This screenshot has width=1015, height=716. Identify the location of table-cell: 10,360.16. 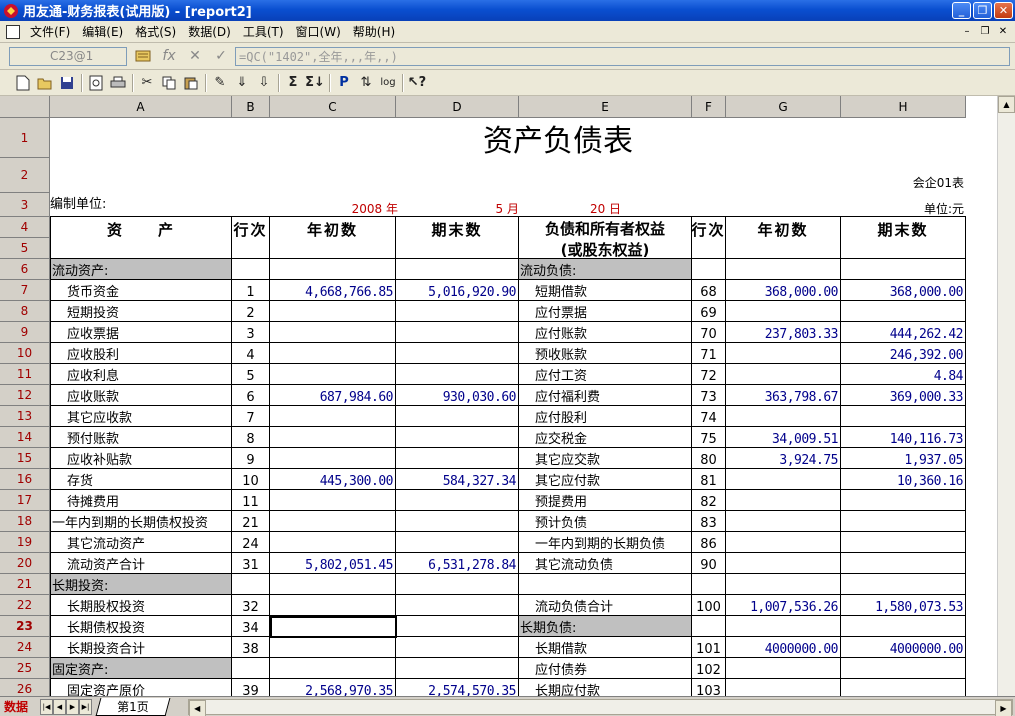
(903, 479).